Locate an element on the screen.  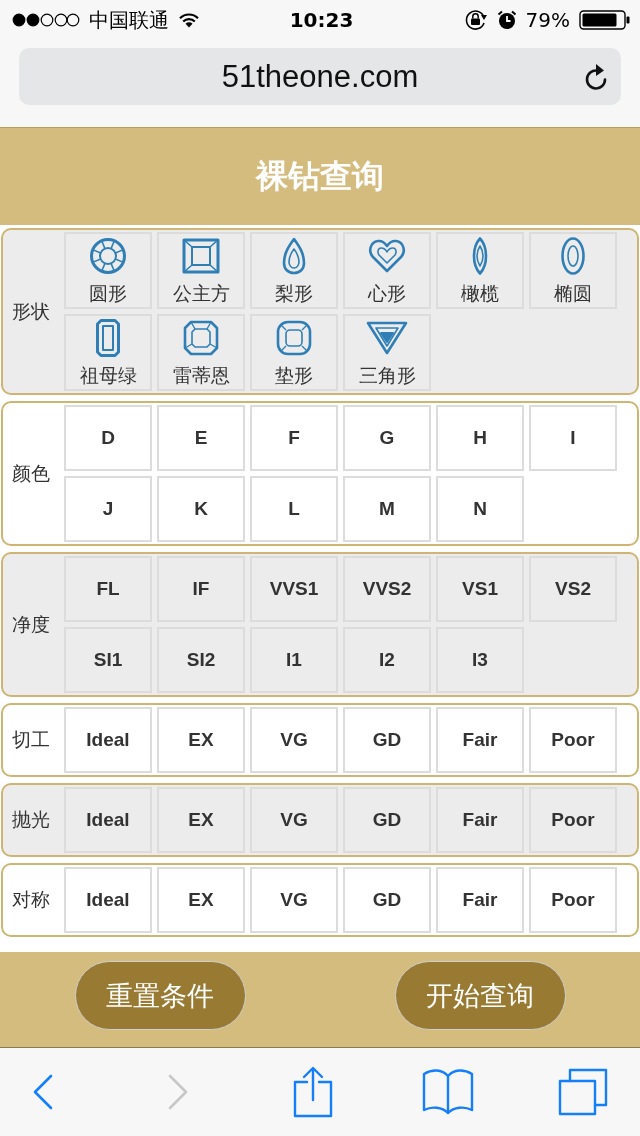
heart-gem-icon is located at coordinates (387, 256).